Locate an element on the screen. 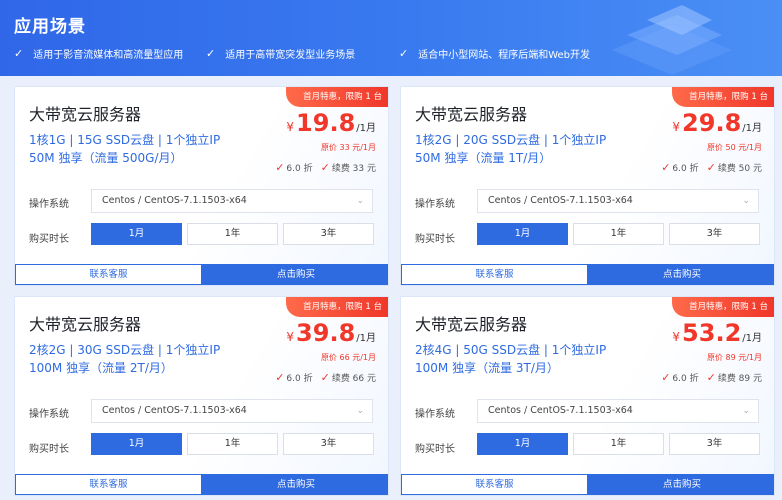 This screenshot has height=500, width=782. price-tags: ✓ 6.0 折 ✓ 续费 66 元 is located at coordinates (325, 377).